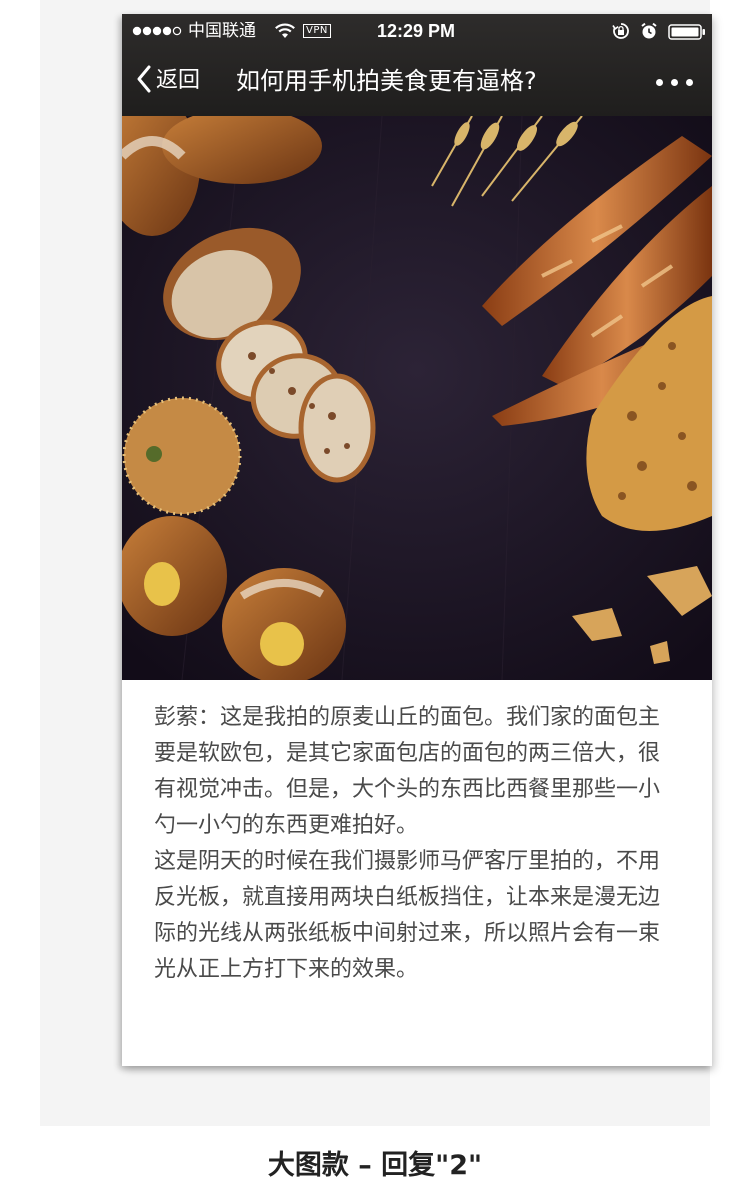  What do you see at coordinates (317, 31) in the screenshot?
I see `vpn-badge: VPN` at bounding box center [317, 31].